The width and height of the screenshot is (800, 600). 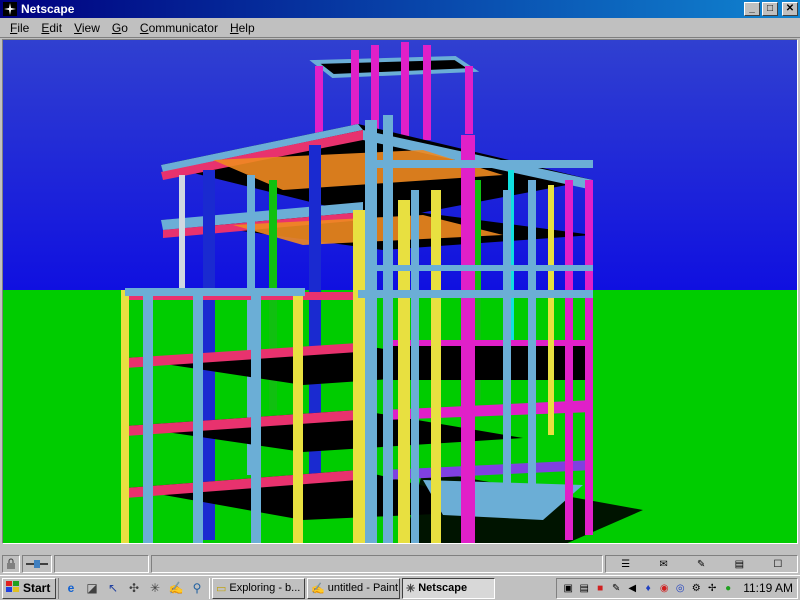 I want to click on discussion-icon: ✎, so click(x=701, y=564).